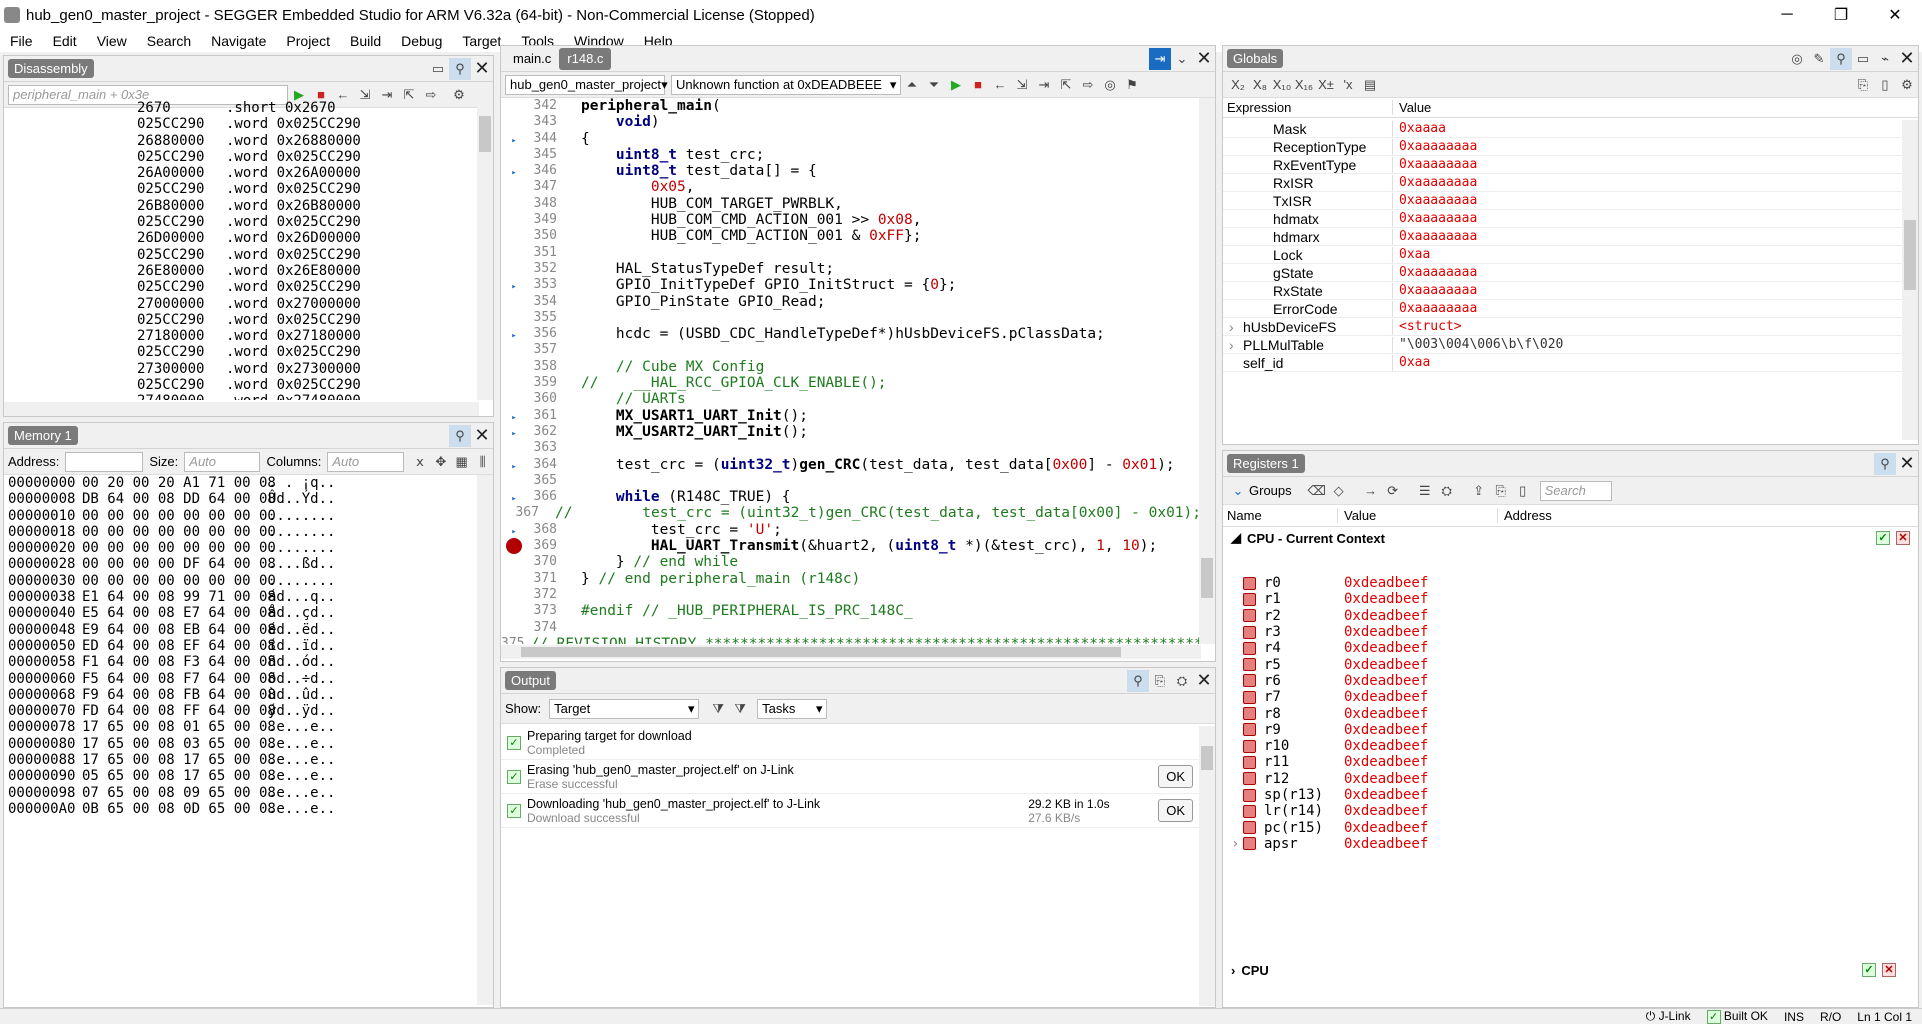  I want to click on memory-row: 000000A0 0B 65 00 08 0D 65 00 08.e...e.., so click(241, 809).